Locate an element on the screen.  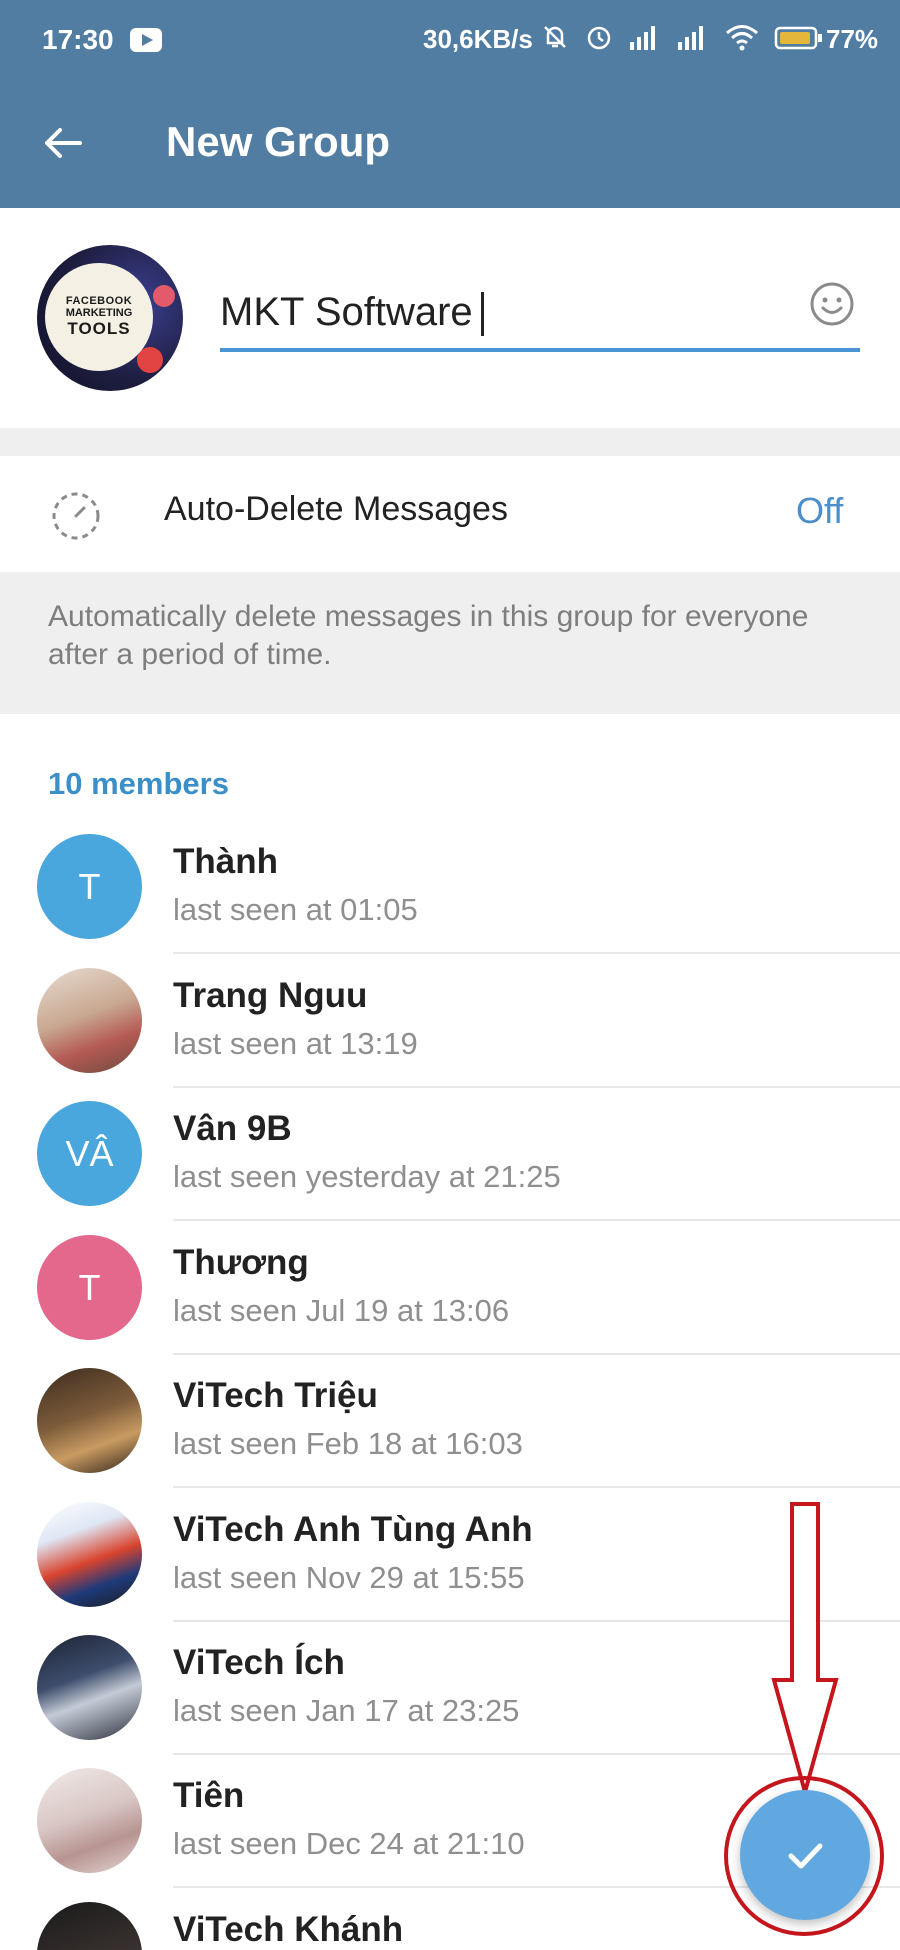
status-bar: 17:30 30,6KB/s 77% is located at coordinates (450, 40).